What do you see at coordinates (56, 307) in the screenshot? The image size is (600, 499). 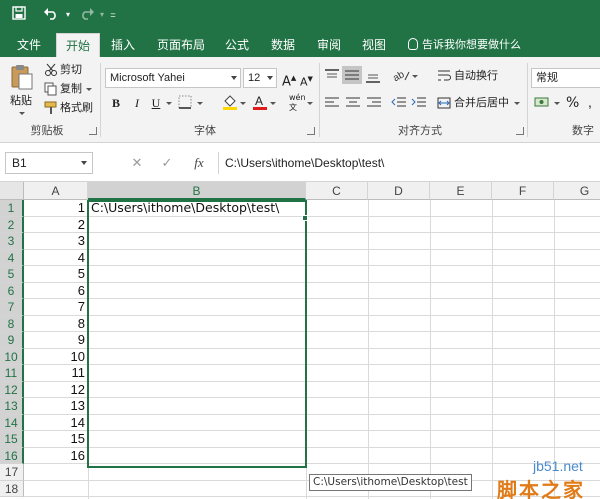 I see `cell-a: 7` at bounding box center [56, 307].